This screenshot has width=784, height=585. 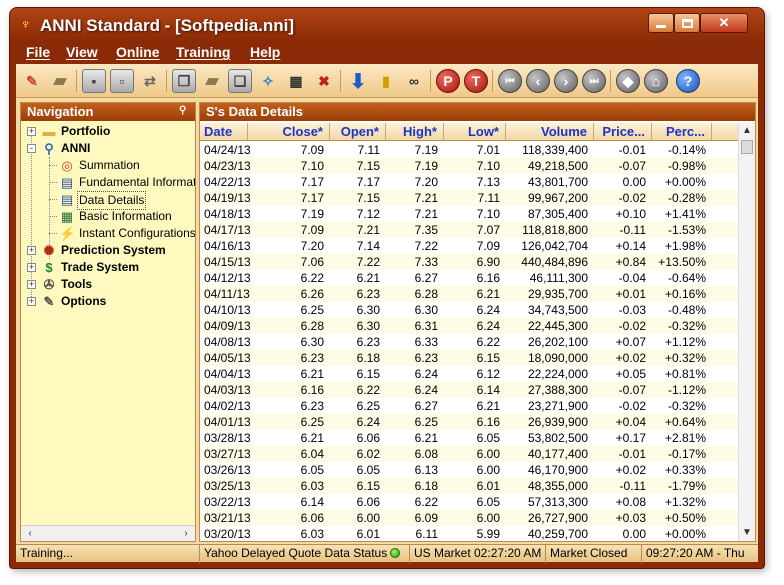 What do you see at coordinates (661, 27) in the screenshot?
I see `minimize-icon` at bounding box center [661, 27].